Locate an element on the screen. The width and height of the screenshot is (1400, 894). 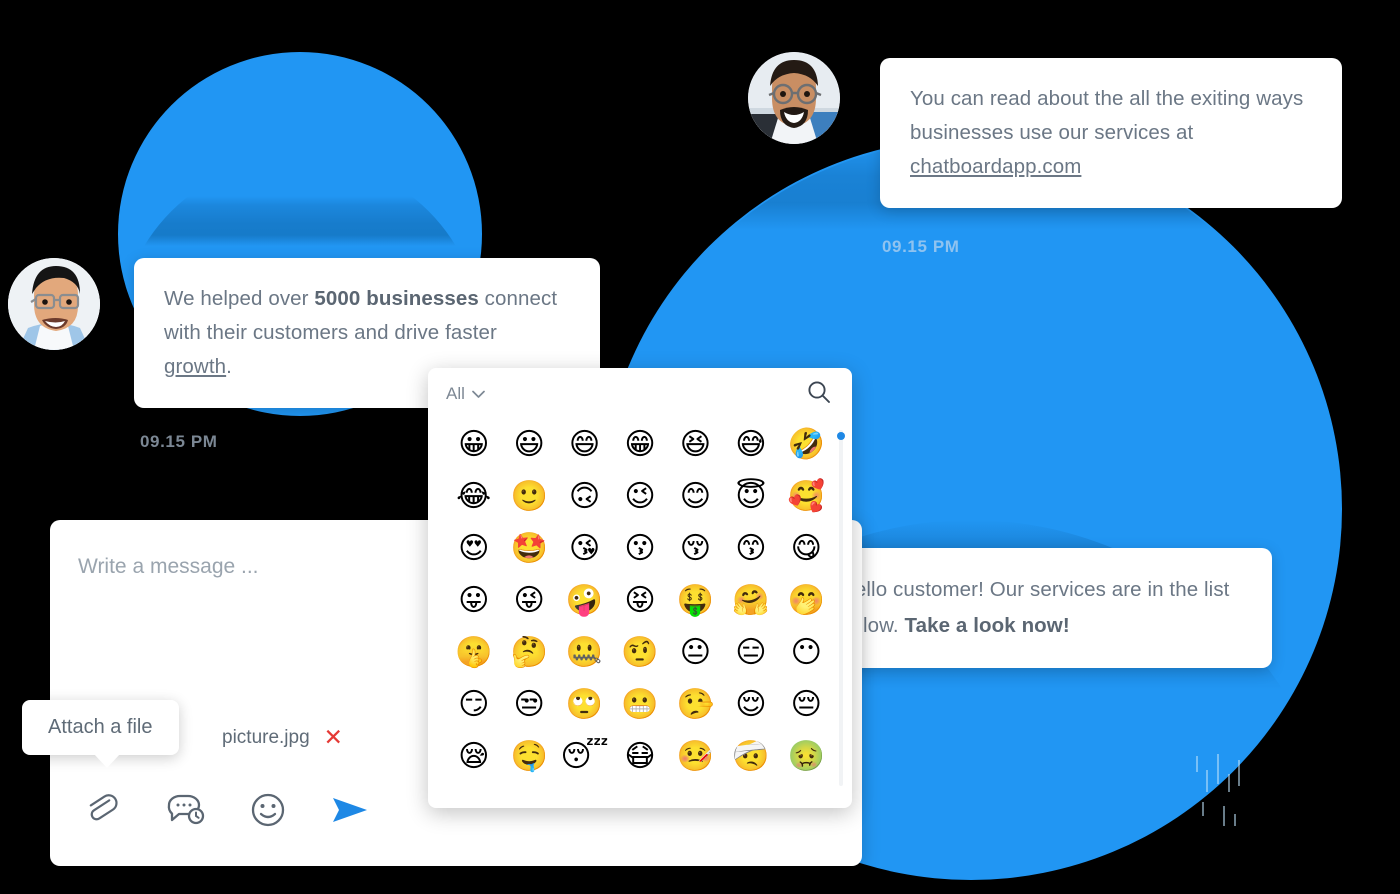
chat-clock-icon is located at coordinates (186, 809).